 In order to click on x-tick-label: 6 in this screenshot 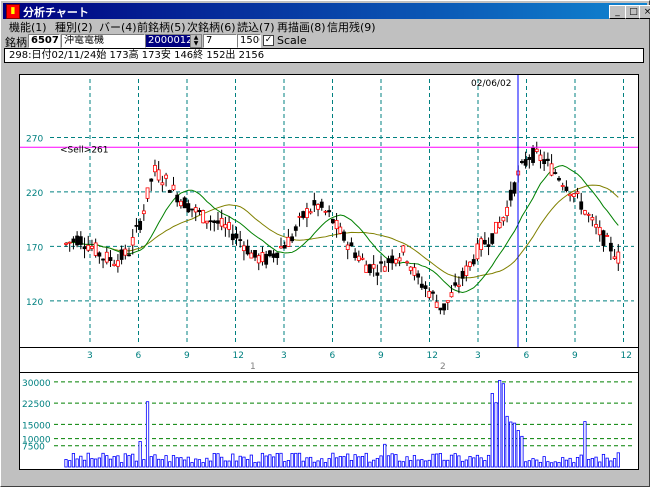, I will do `click(139, 356)`.